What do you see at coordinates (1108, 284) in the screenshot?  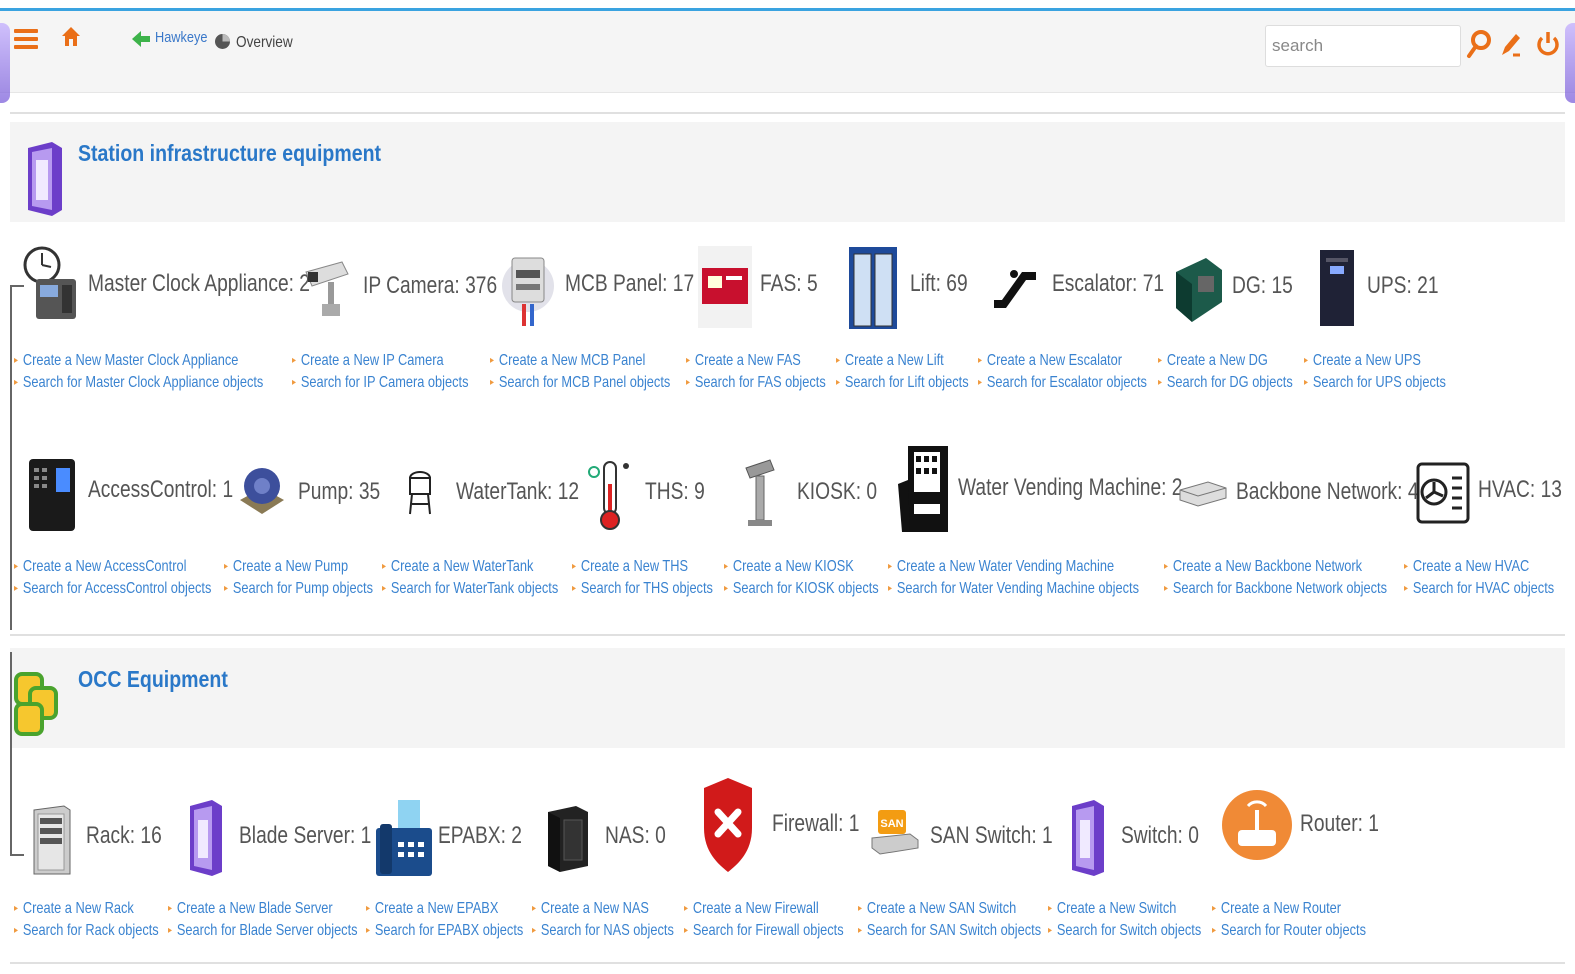 I see `equipment-label: Escalator: 71` at bounding box center [1108, 284].